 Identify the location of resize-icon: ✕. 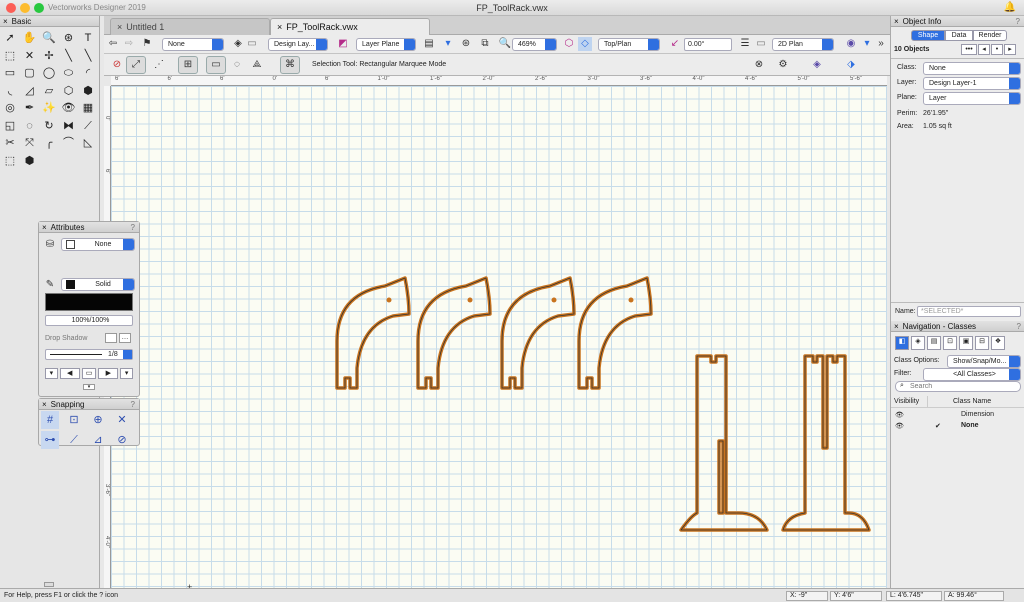
(30, 56).